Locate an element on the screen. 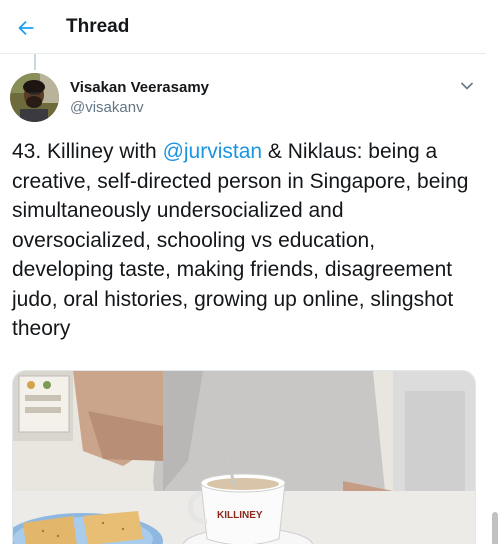  author-name: Visakan Veerasamy is located at coordinates (139, 87).